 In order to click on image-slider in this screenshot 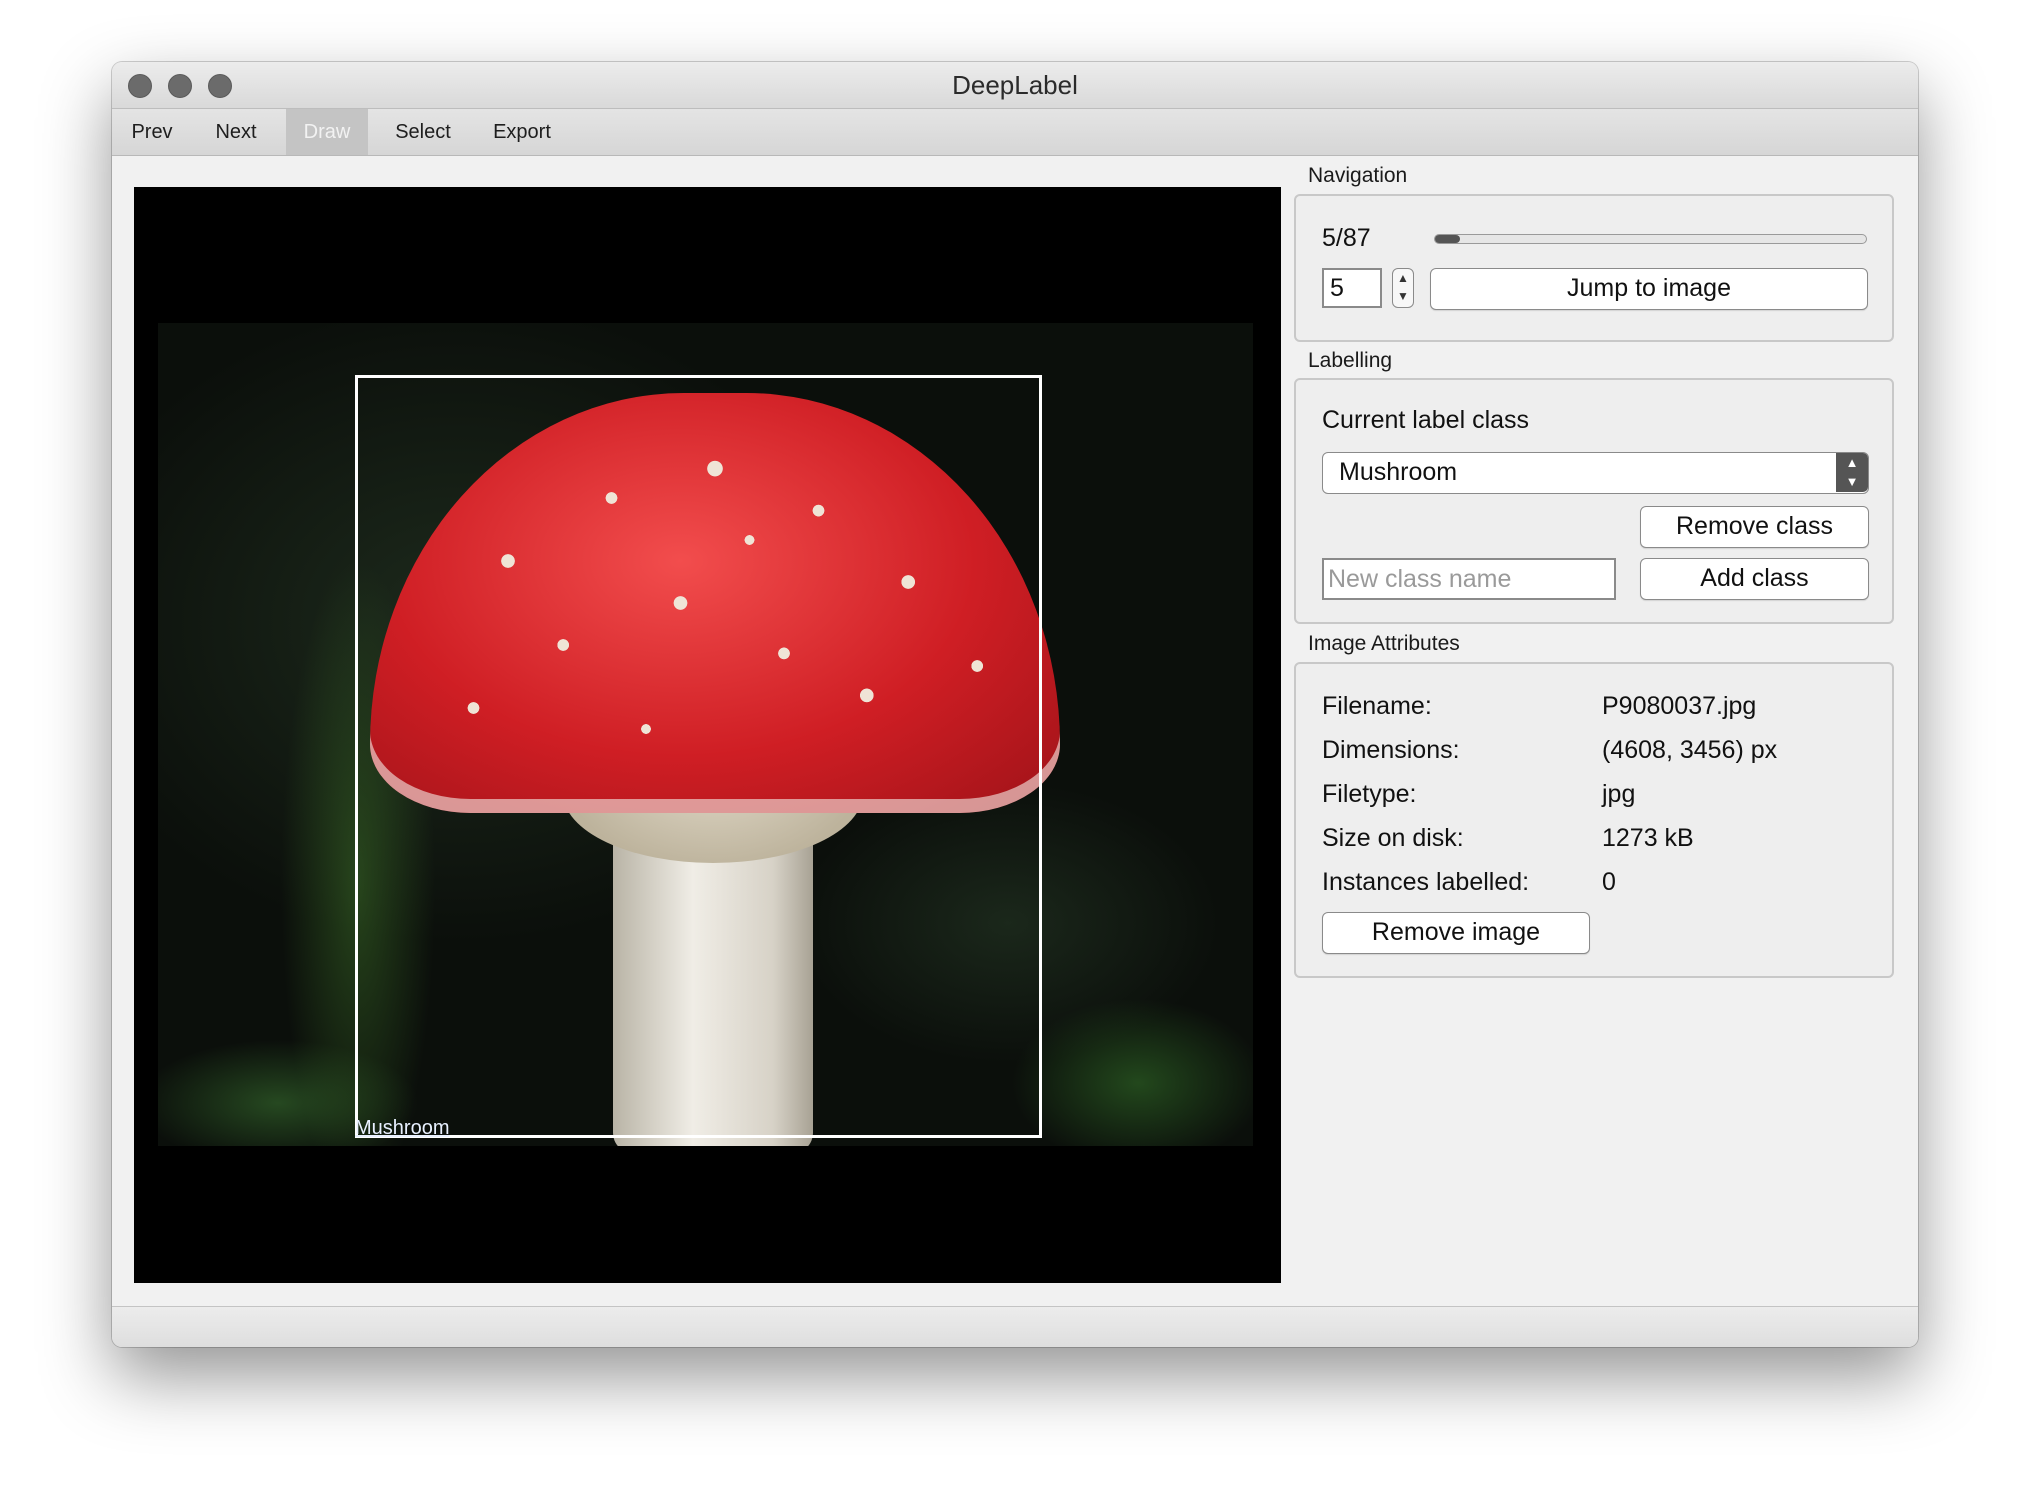, I will do `click(1650, 239)`.